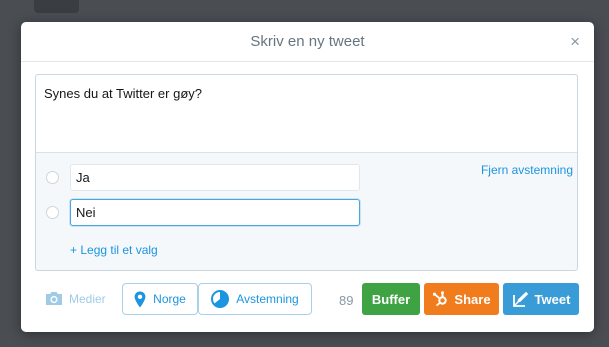 This screenshot has height=347, width=609. What do you see at coordinates (575, 42) in the screenshot?
I see `close-icon: ×` at bounding box center [575, 42].